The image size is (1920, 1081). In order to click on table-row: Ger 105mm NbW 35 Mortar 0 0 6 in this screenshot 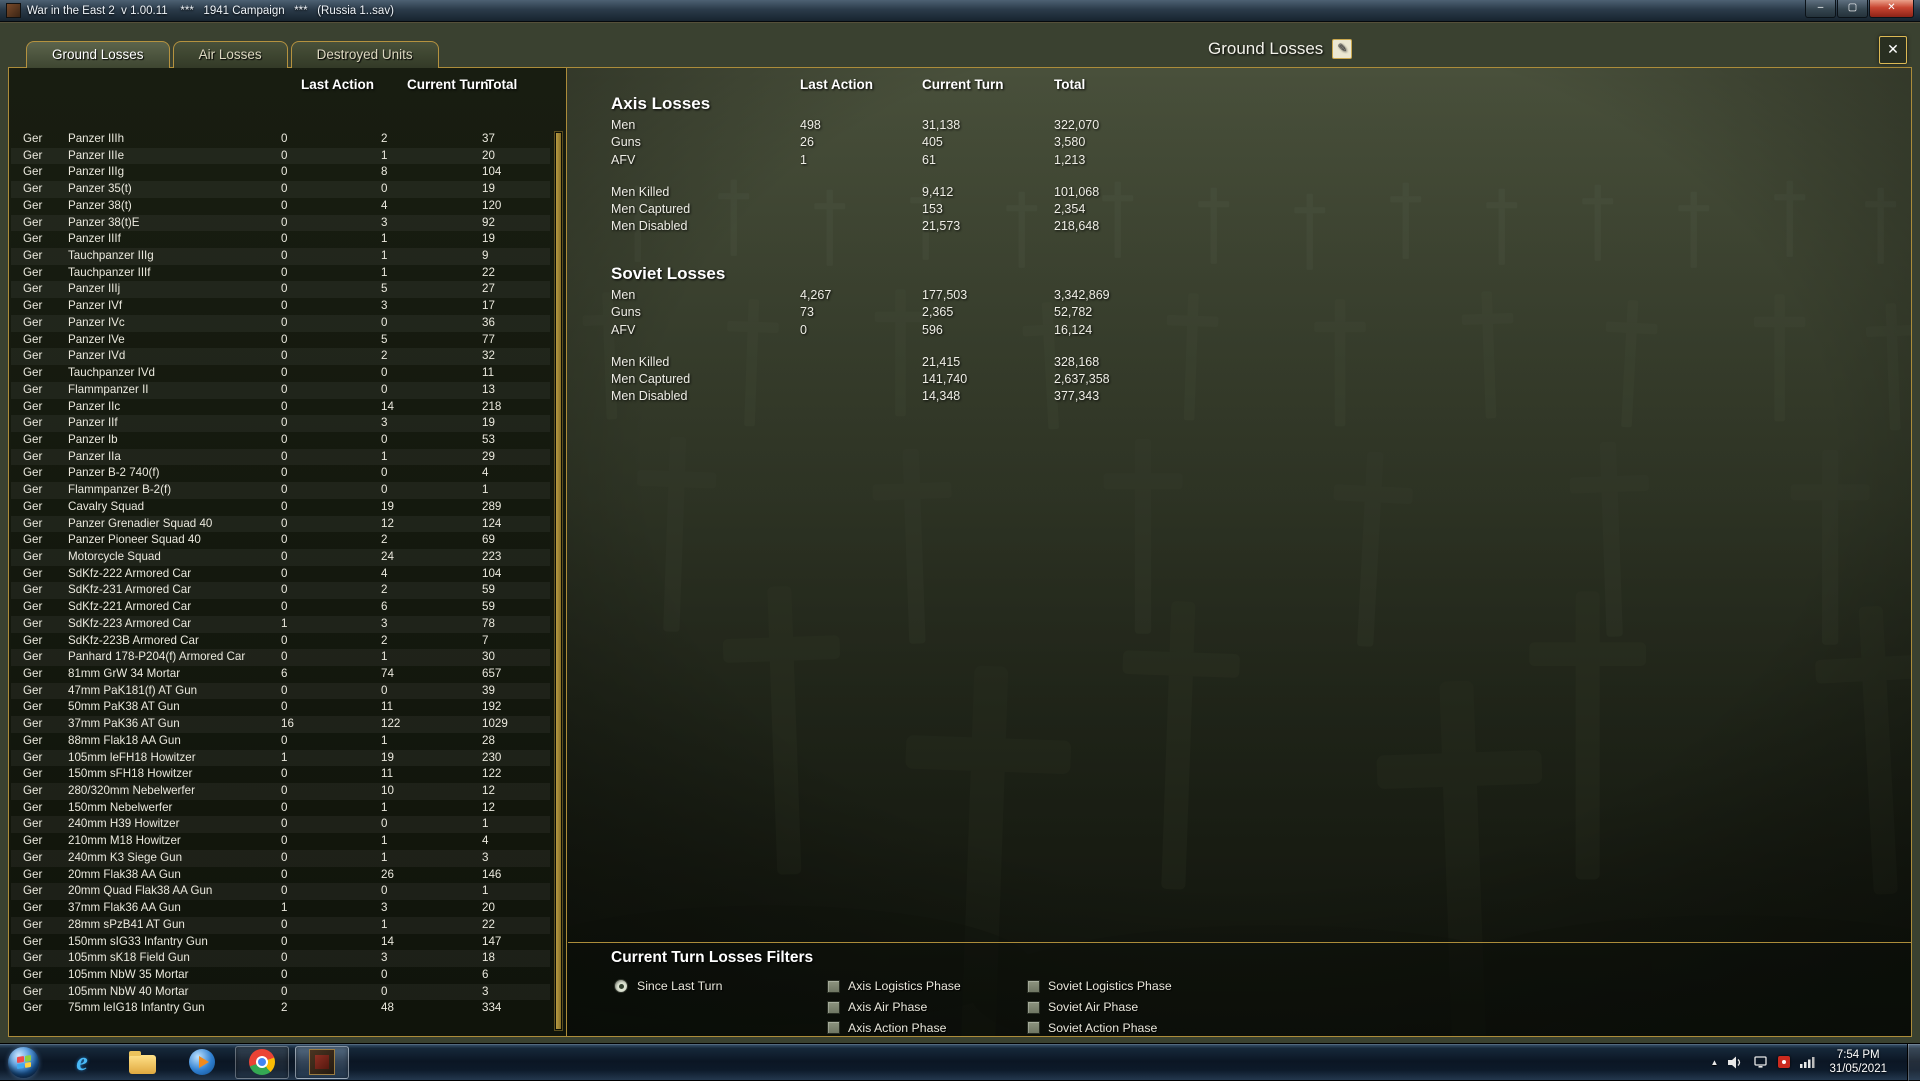, I will do `click(280, 975)`.